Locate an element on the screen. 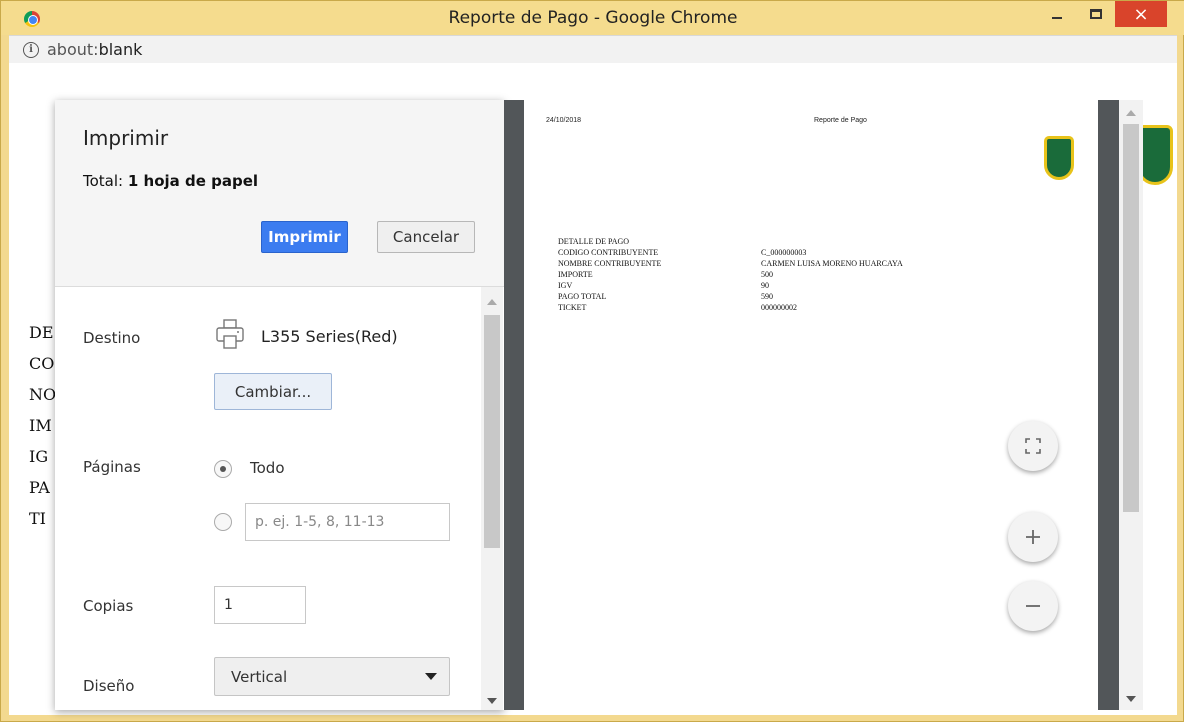 This screenshot has width=1184, height=722. info-icon: i is located at coordinates (31, 49).